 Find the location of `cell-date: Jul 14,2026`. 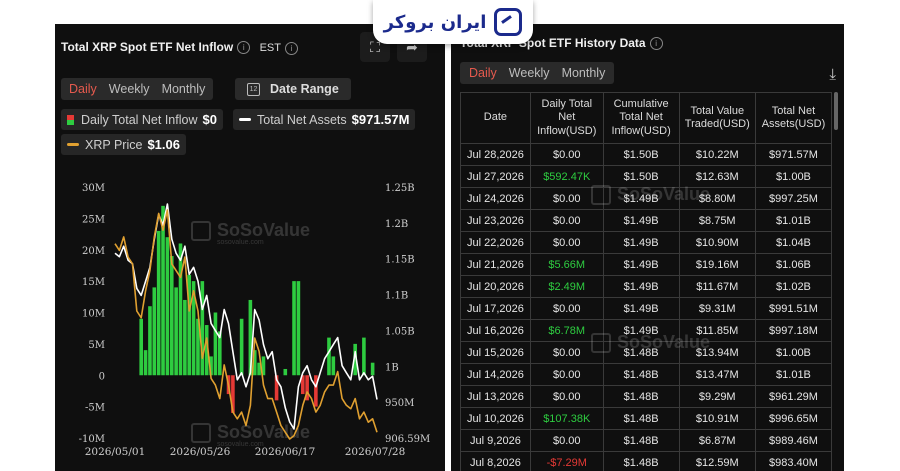

cell-date: Jul 14,2026 is located at coordinates (495, 374).